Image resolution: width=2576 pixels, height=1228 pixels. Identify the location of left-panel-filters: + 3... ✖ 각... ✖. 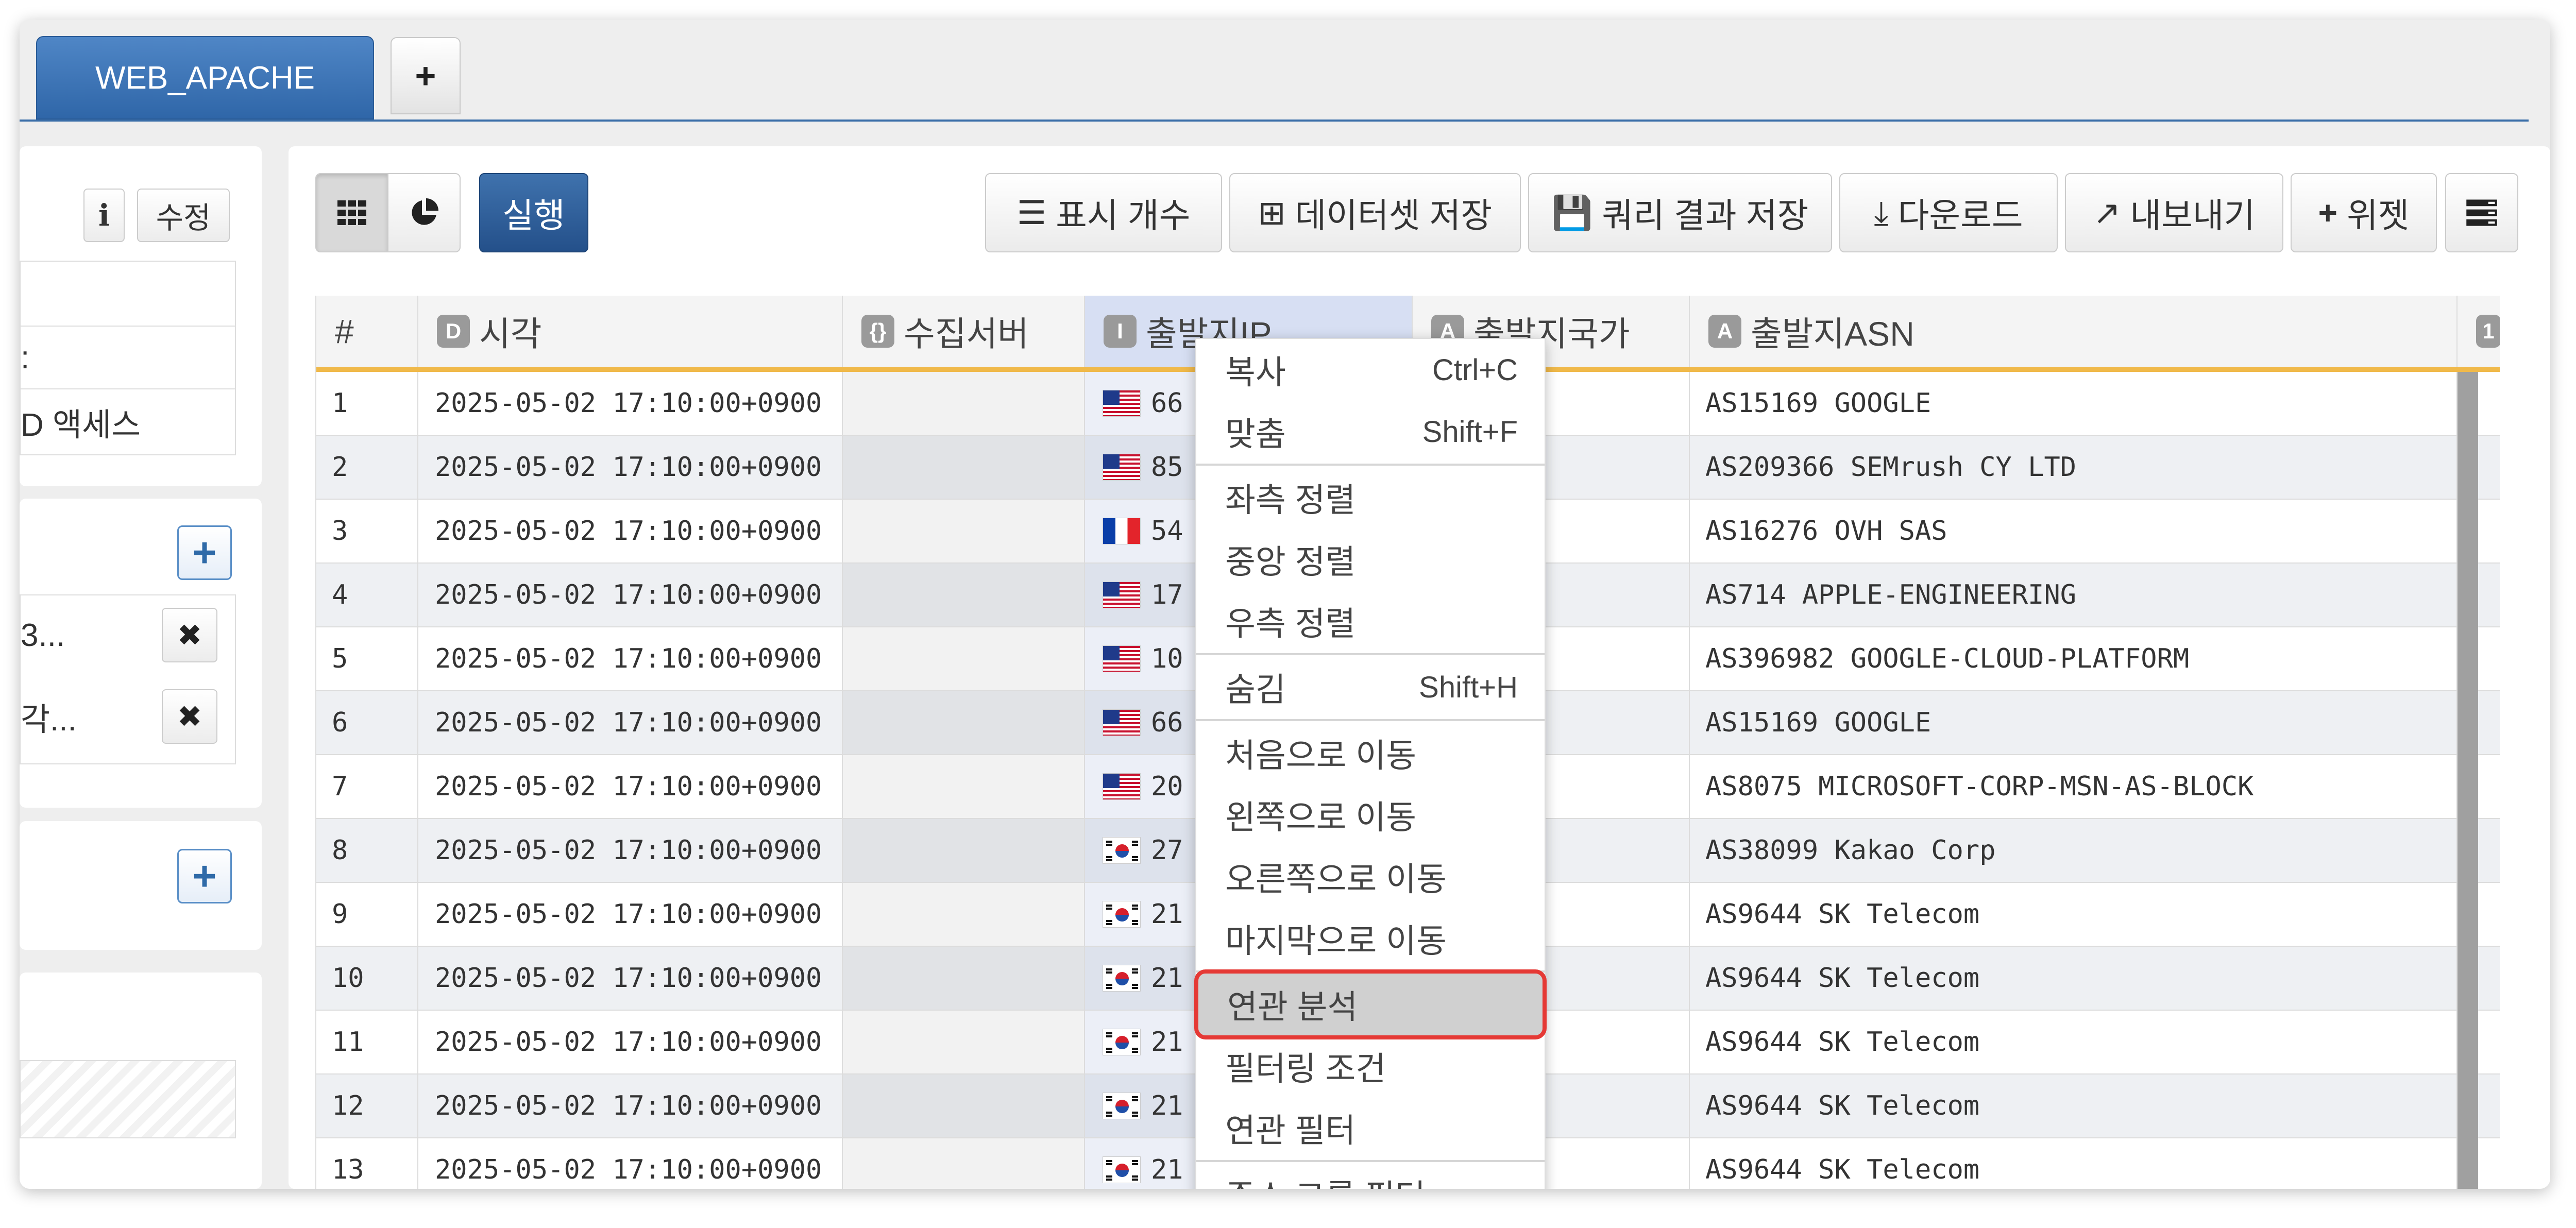
(141, 653).